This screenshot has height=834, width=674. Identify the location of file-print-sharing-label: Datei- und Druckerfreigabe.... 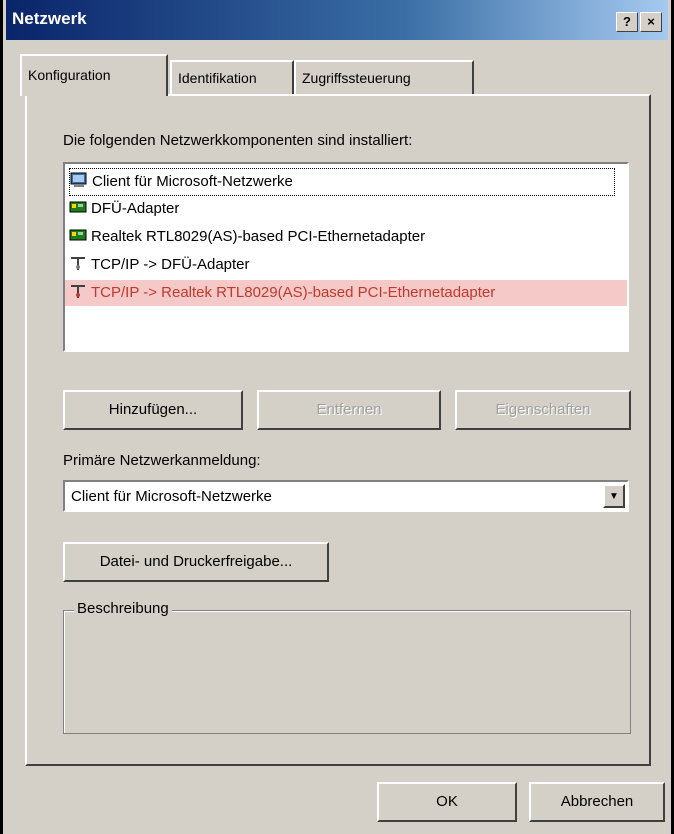
(196, 561).